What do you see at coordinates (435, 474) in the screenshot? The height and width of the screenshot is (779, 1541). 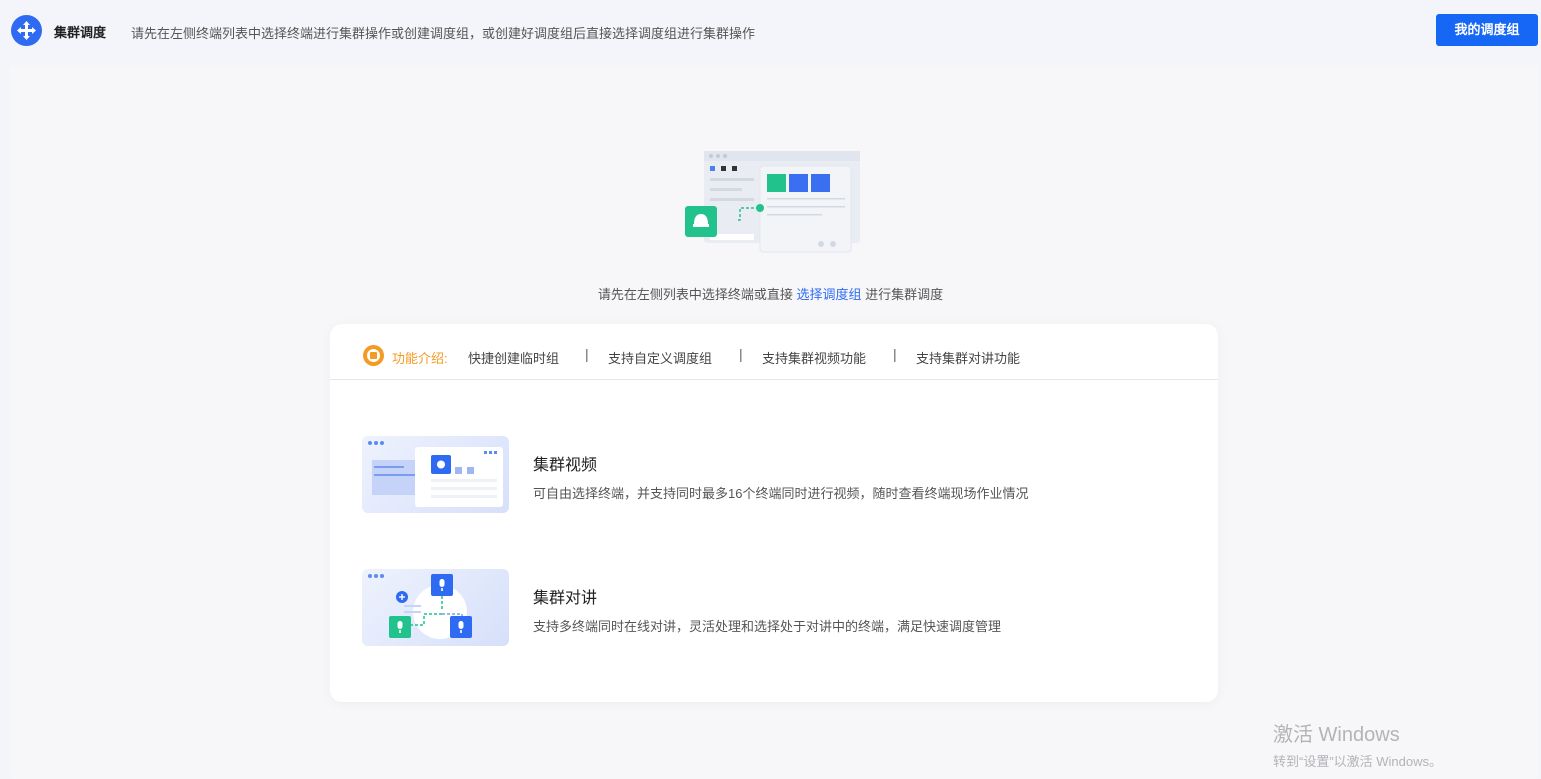 I see `cluster-video-thumbnail` at bounding box center [435, 474].